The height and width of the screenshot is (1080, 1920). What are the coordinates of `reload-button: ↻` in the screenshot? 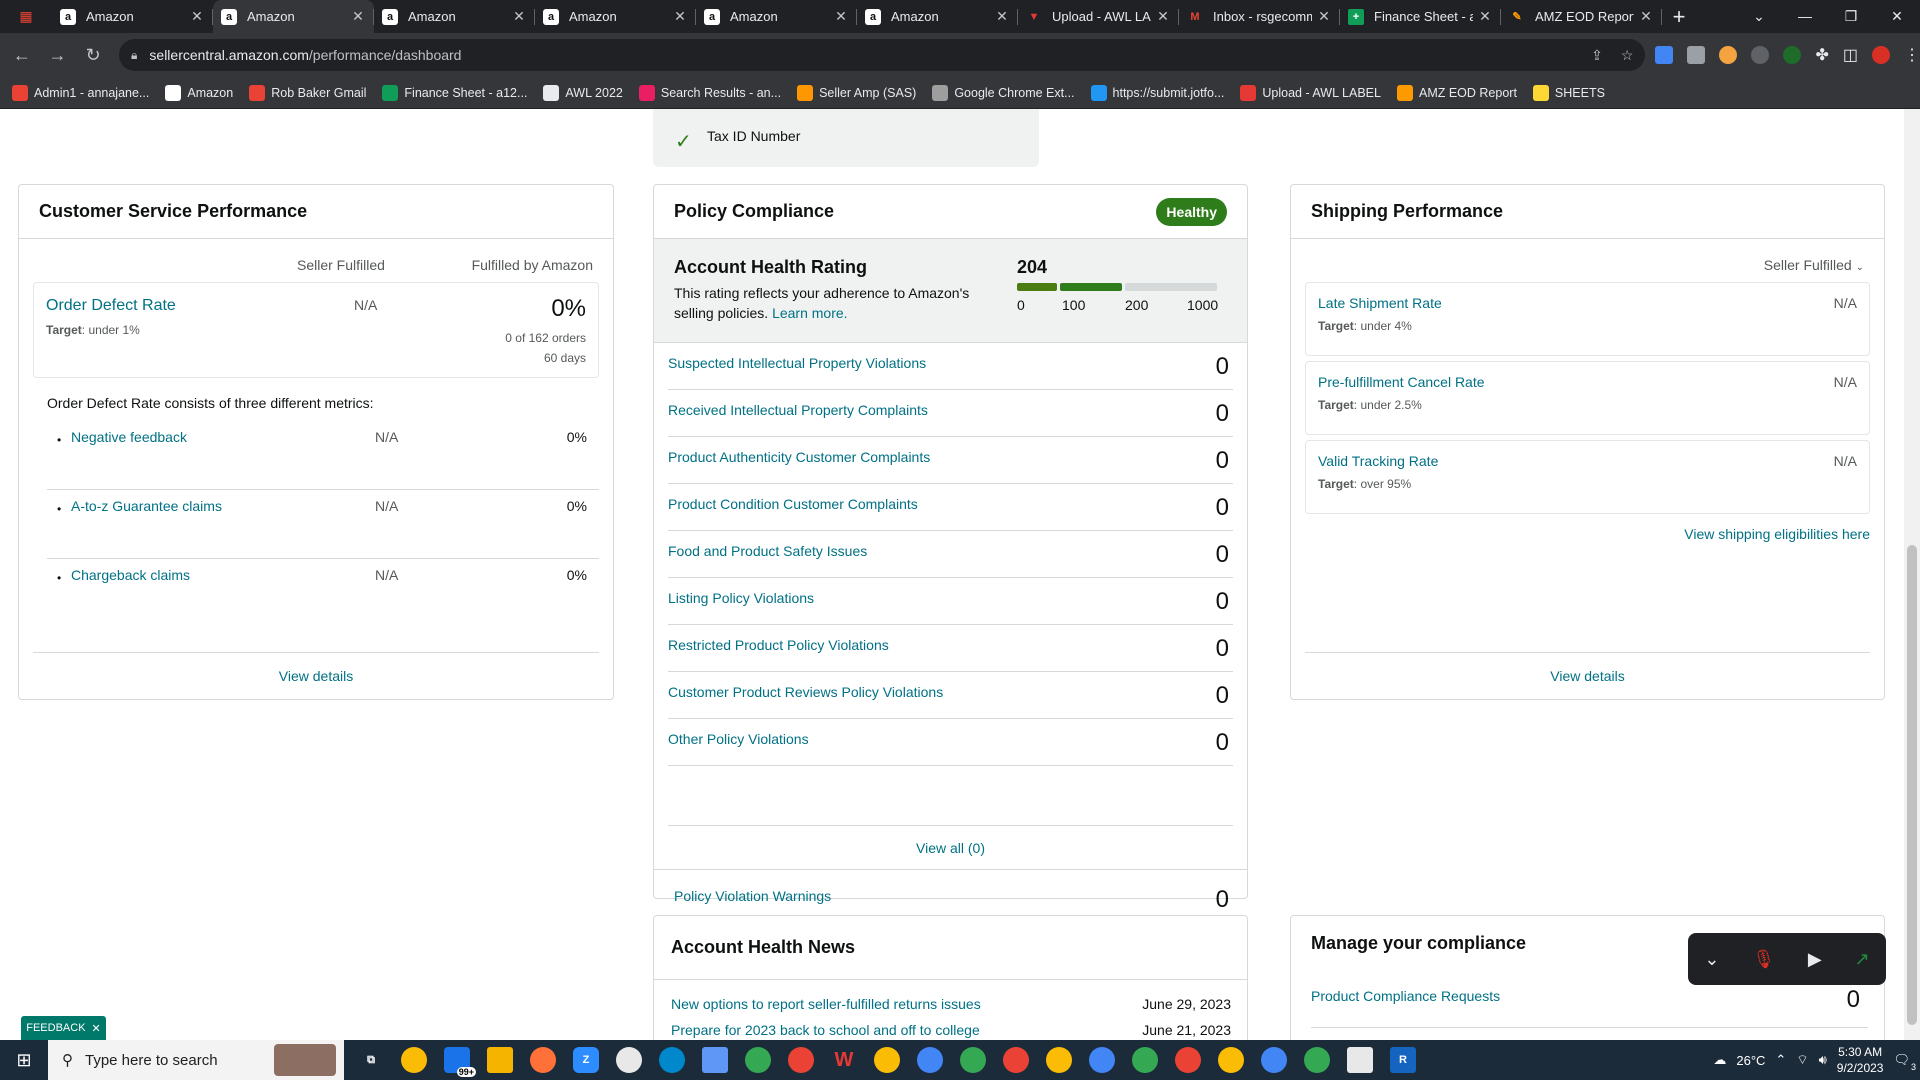 It's located at (93, 55).